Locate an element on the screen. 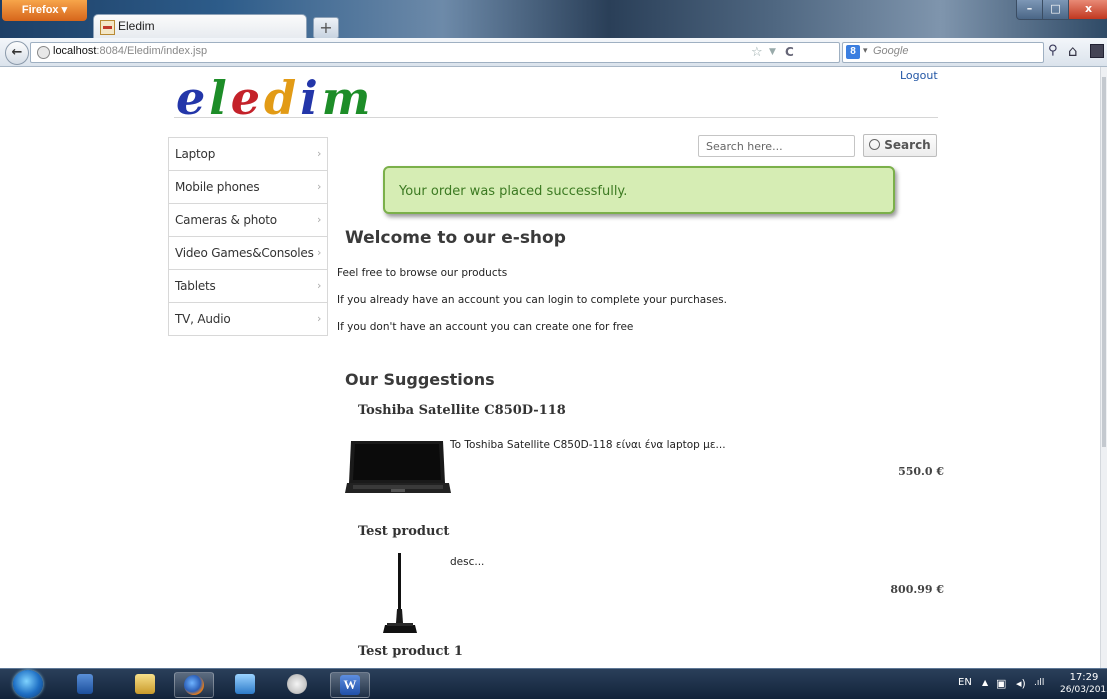 The height and width of the screenshot is (699, 1107). home-icon: ⌂ is located at coordinates (1073, 51).